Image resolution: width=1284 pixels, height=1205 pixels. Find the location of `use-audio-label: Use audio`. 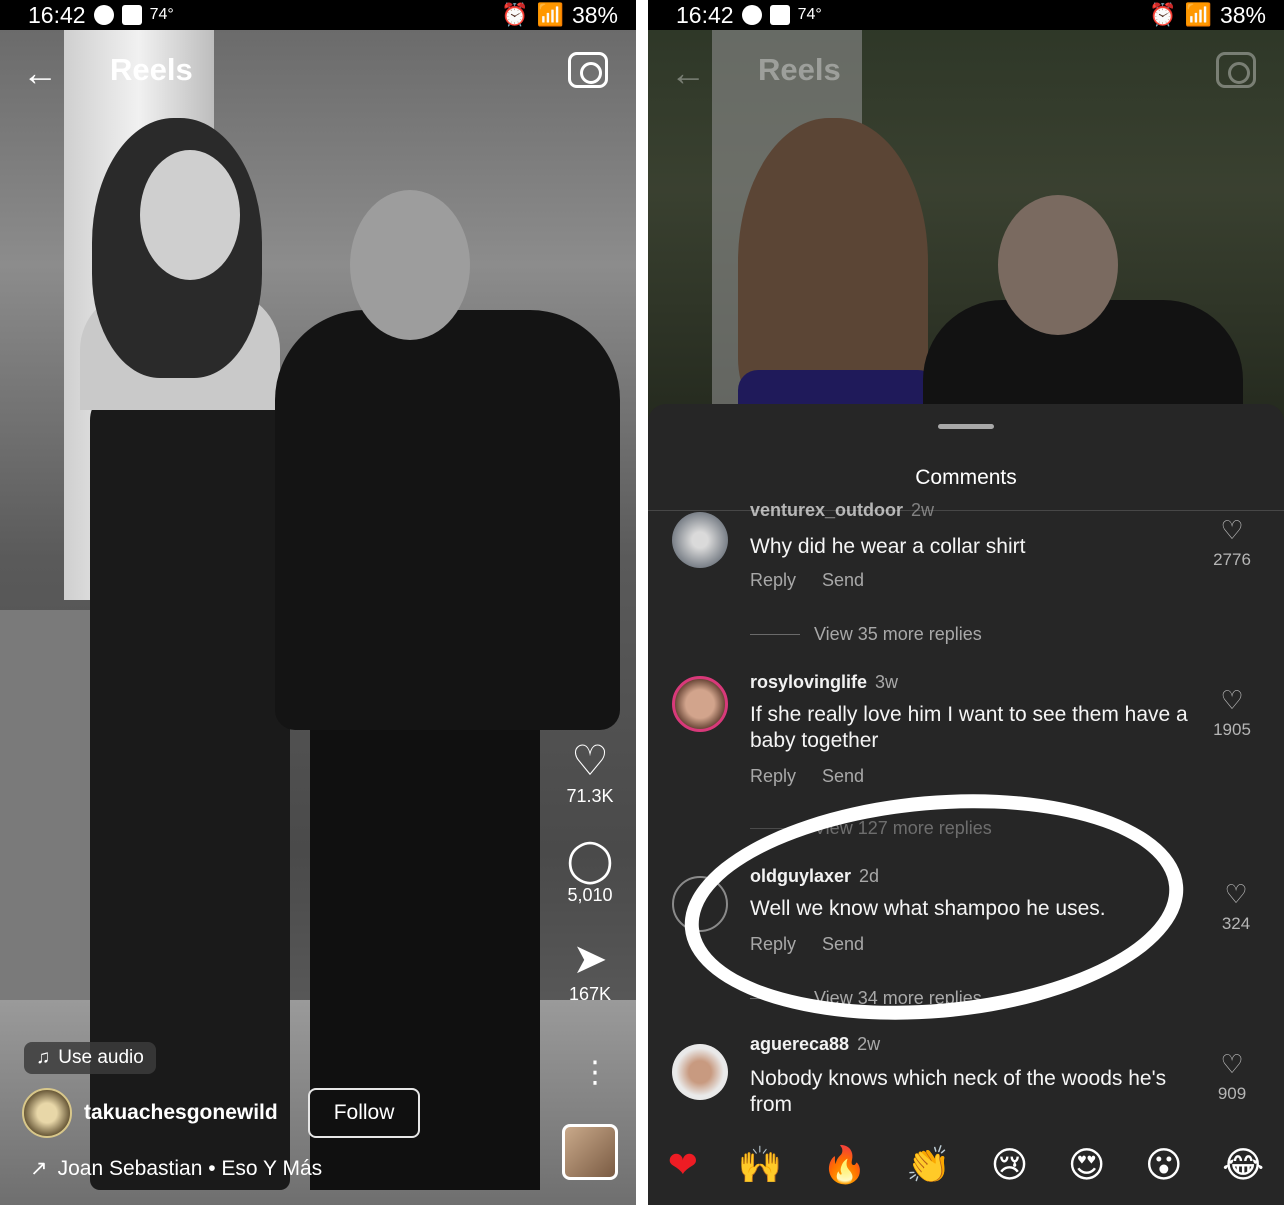

use-audio-label: Use audio is located at coordinates (101, 1057).